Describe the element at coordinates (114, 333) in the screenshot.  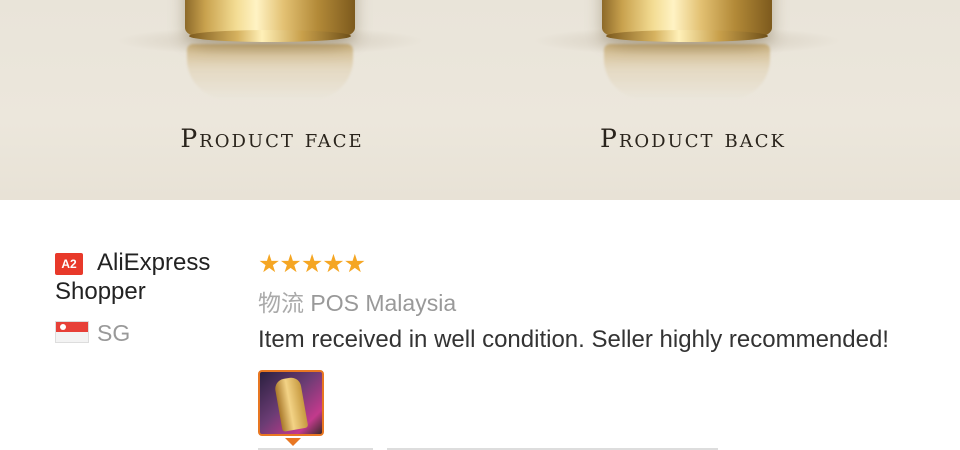
I see `country-code: SG` at that location.